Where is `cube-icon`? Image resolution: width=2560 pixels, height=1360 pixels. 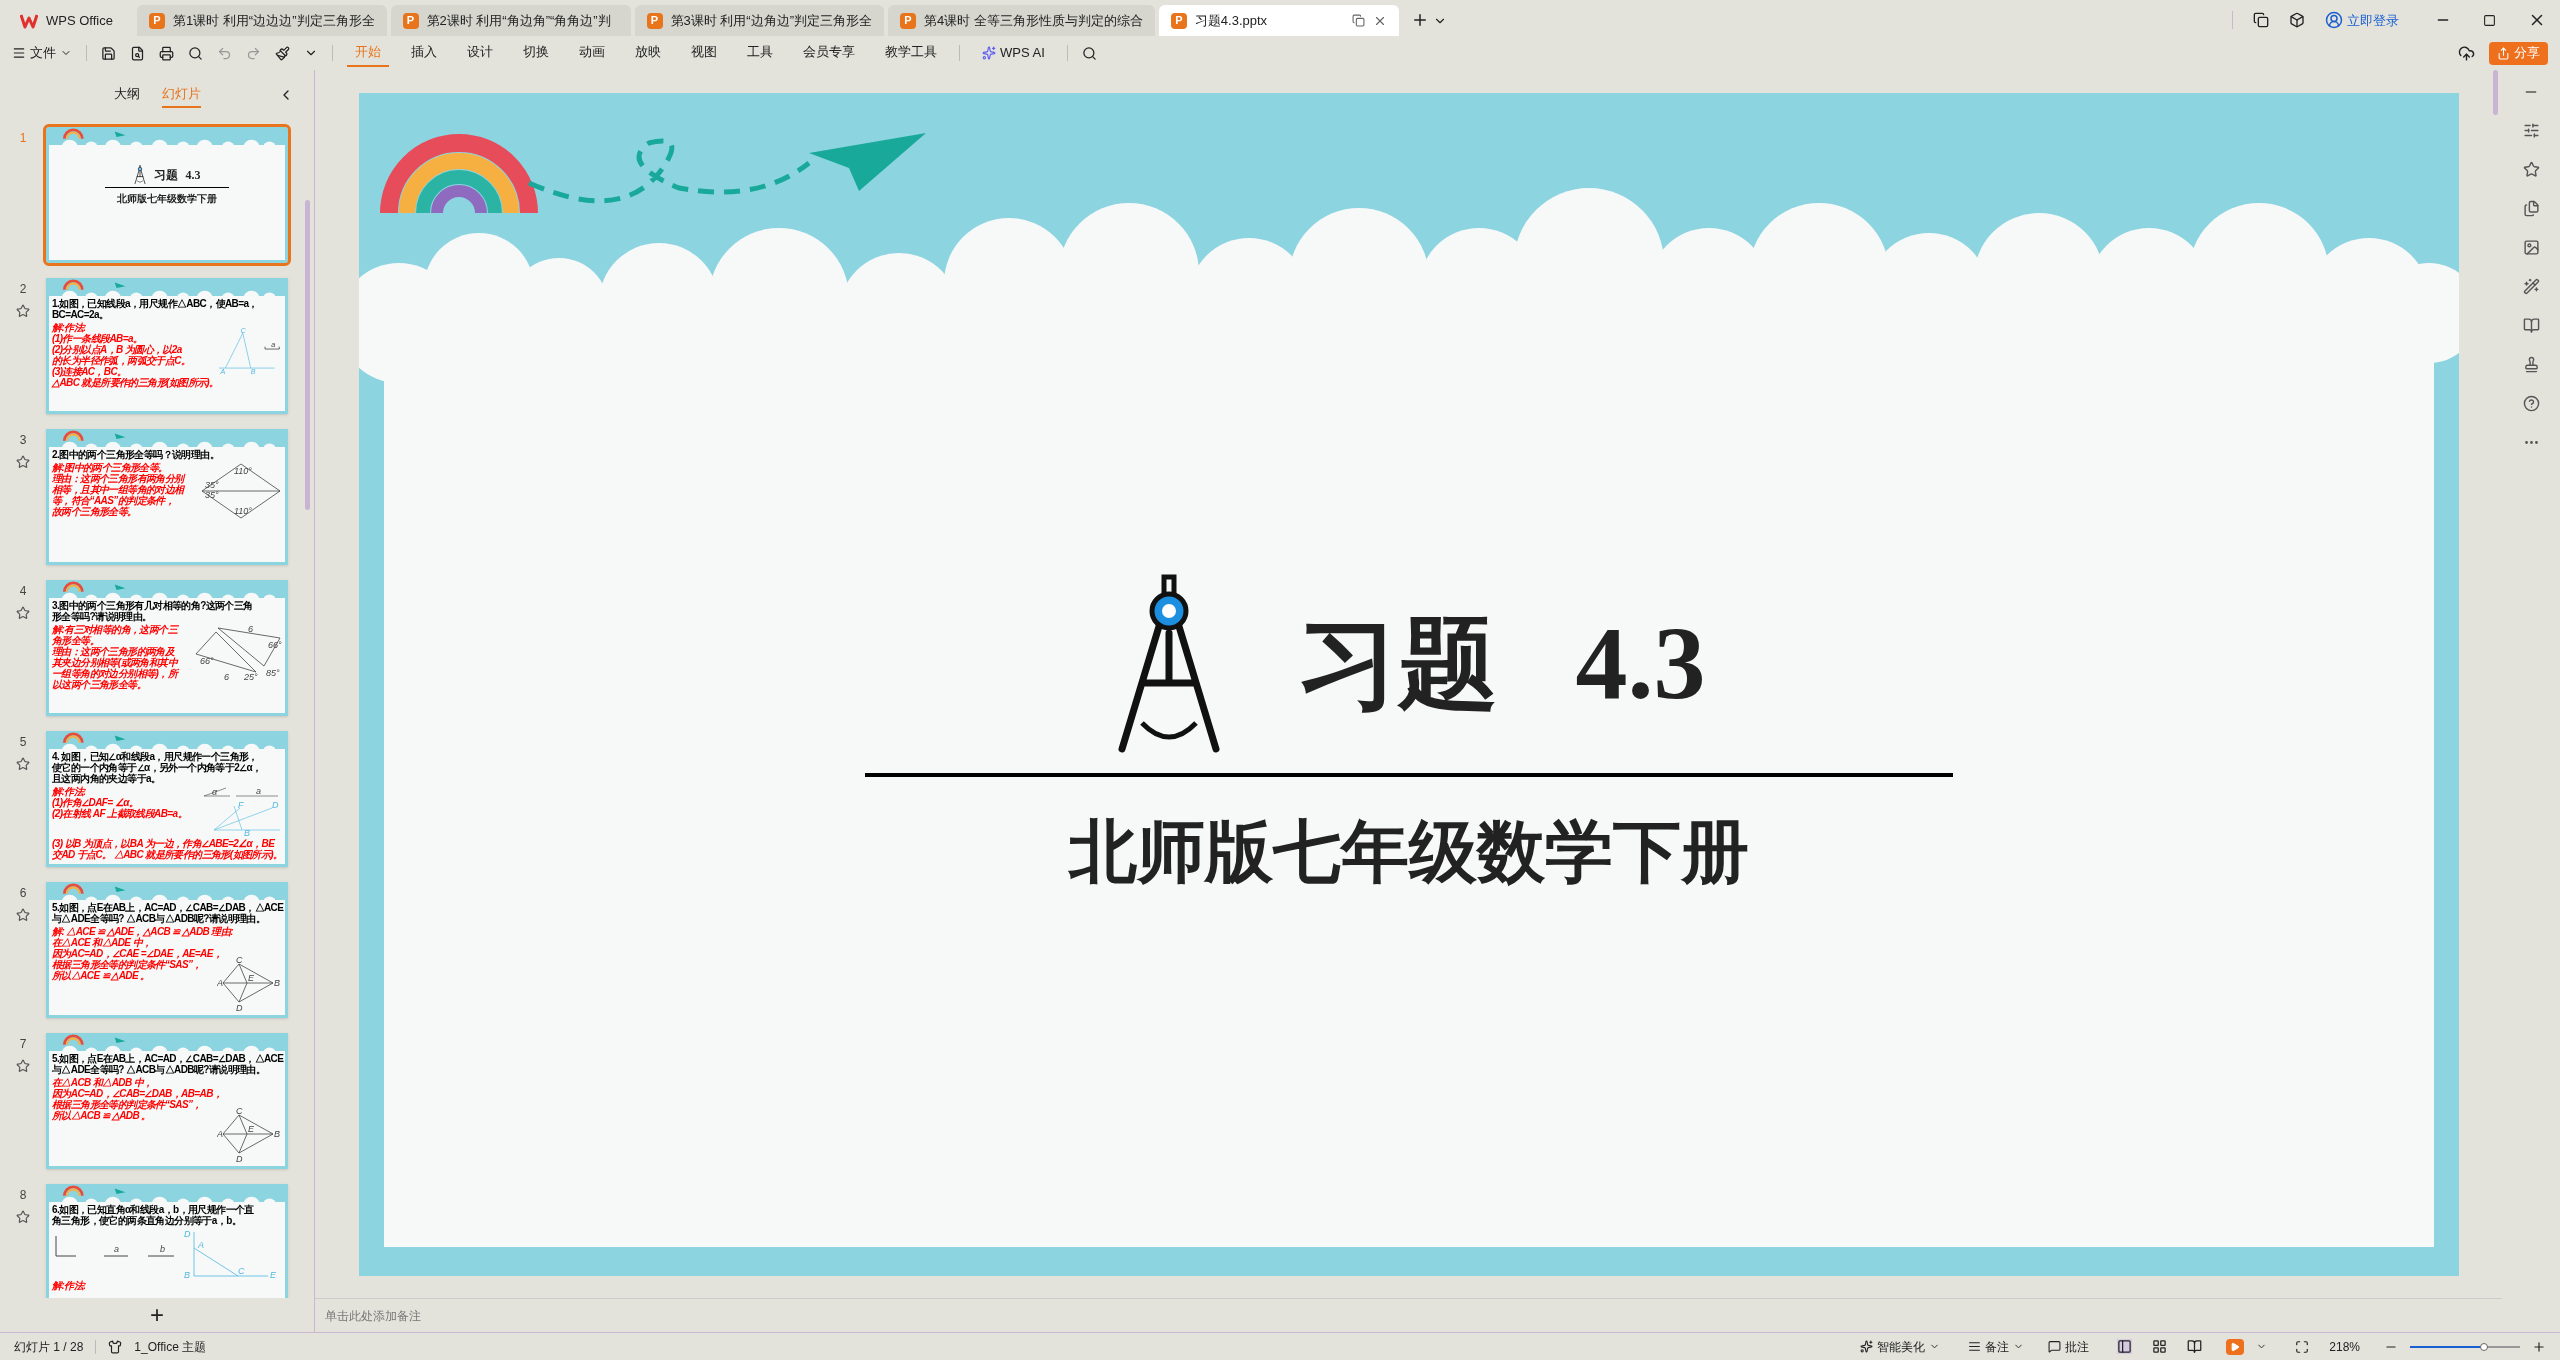
cube-icon is located at coordinates (2297, 20).